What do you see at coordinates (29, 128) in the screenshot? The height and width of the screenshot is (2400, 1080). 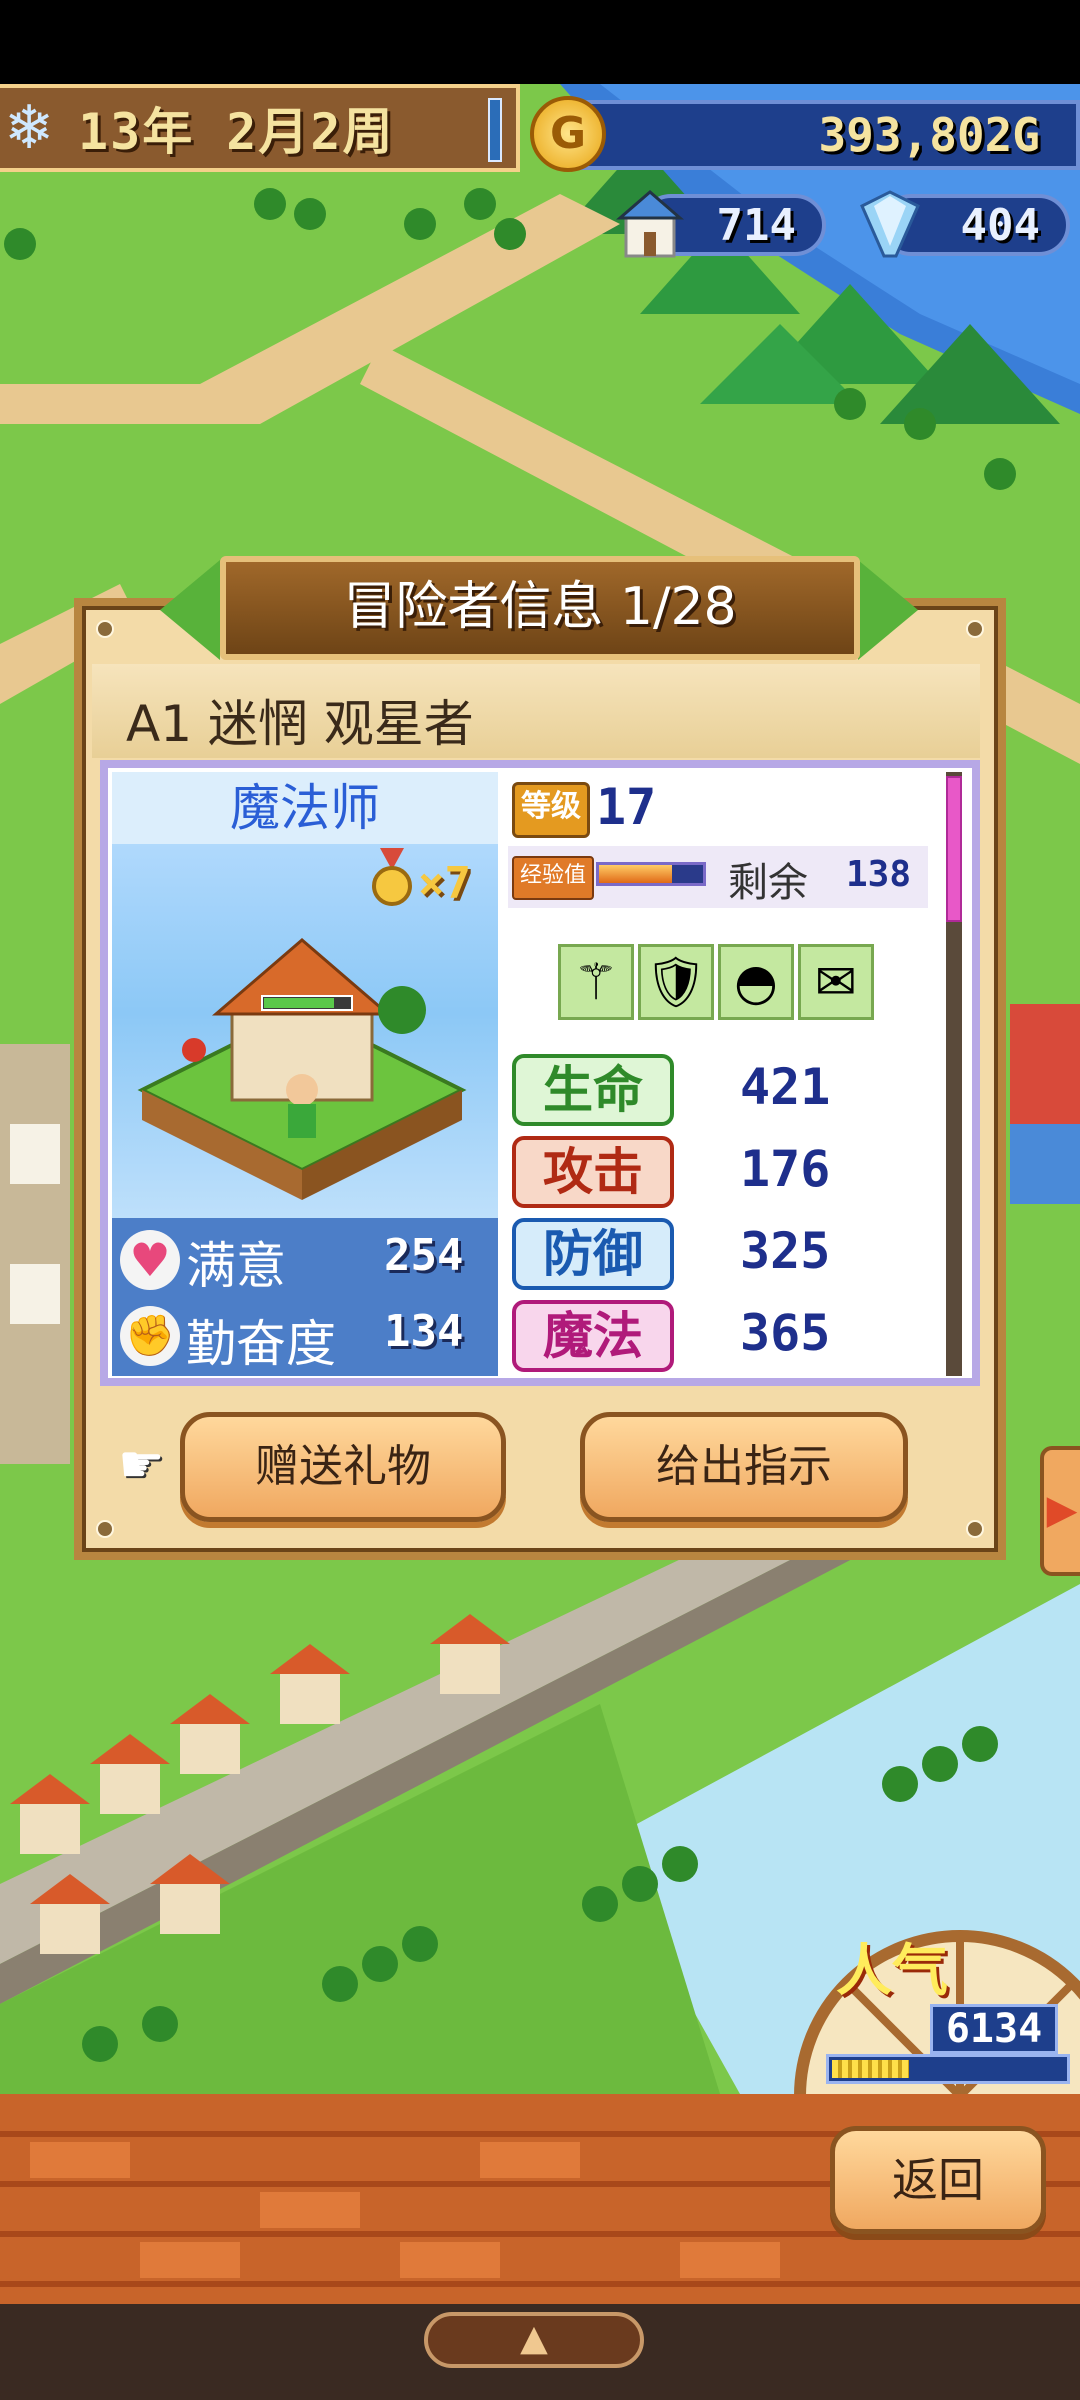 I see `snowflake-icon: ❄` at bounding box center [29, 128].